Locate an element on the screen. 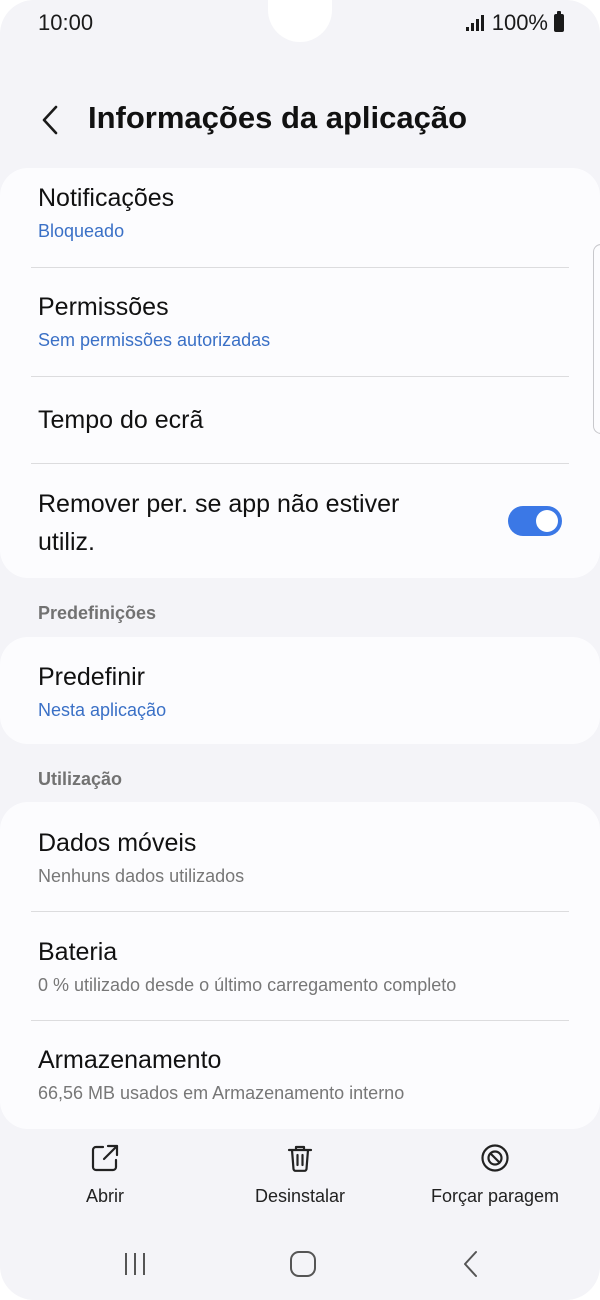  storage-title: Armazenamento is located at coordinates (130, 1060).